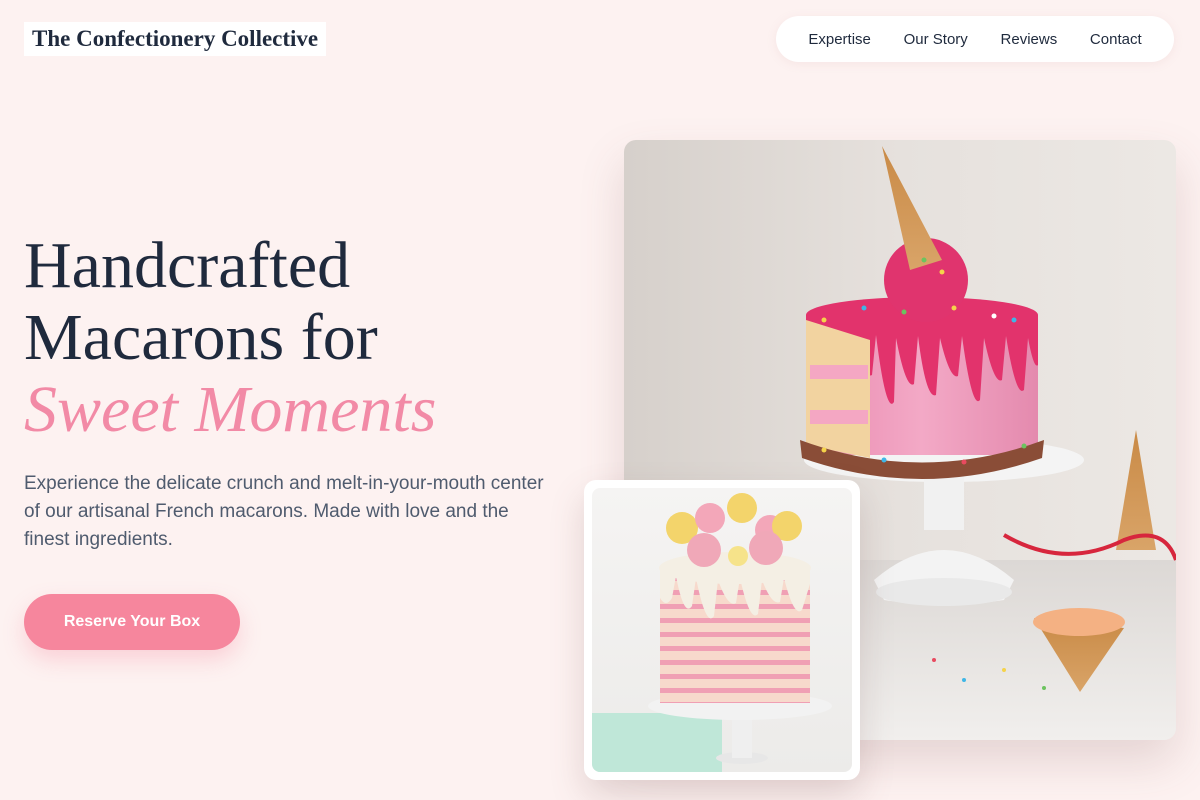 The image size is (1200, 800). What do you see at coordinates (132, 622) in the screenshot?
I see `reserve-box-button: Reserve Your Box` at bounding box center [132, 622].